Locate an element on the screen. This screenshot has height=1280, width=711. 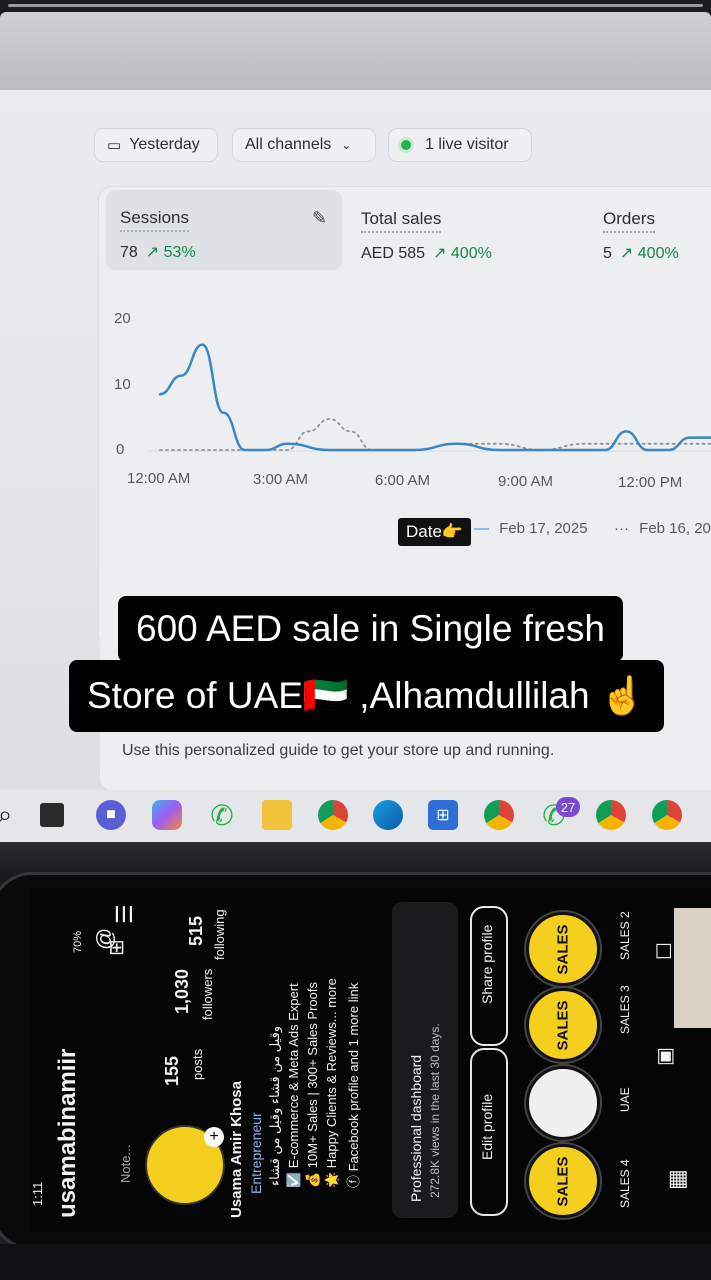
highlight-sales-4: SALES is located at coordinates (563, 1181).